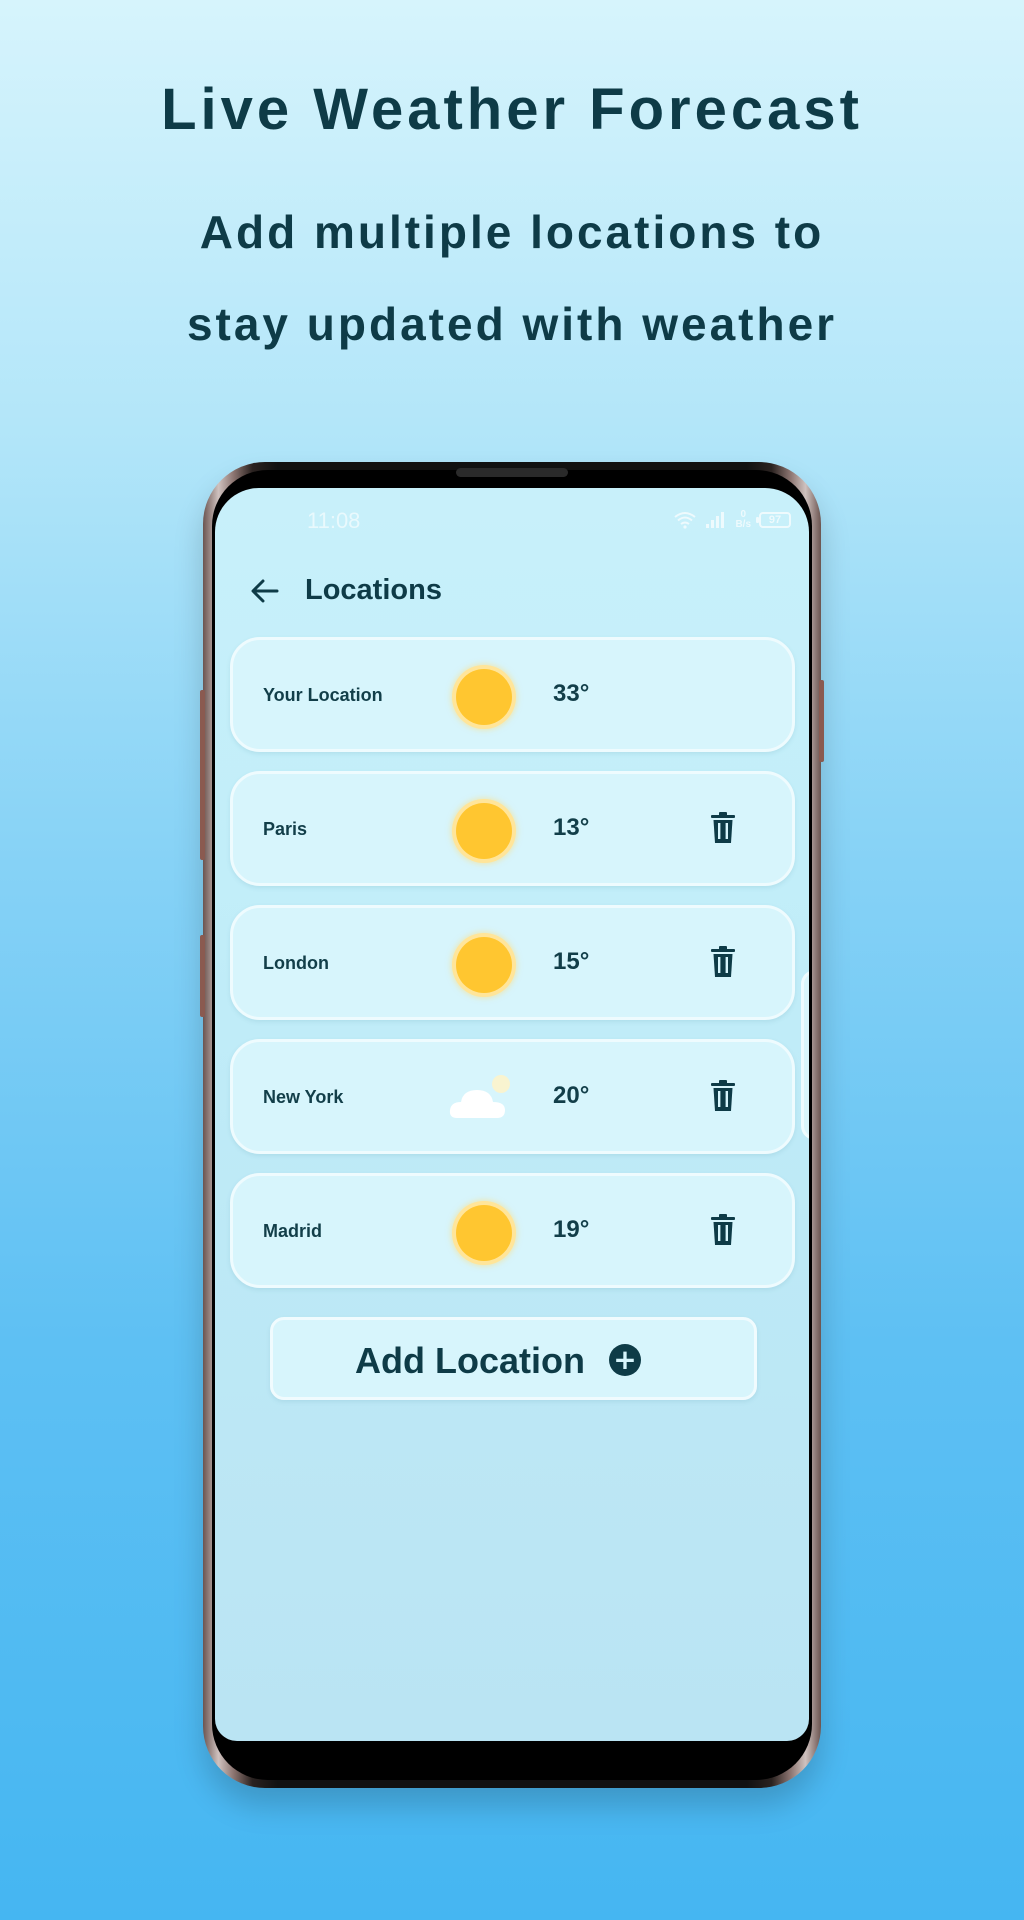 This screenshot has width=1024, height=1920. What do you see at coordinates (293, 1231) in the screenshot?
I see `location-name: Madrid` at bounding box center [293, 1231].